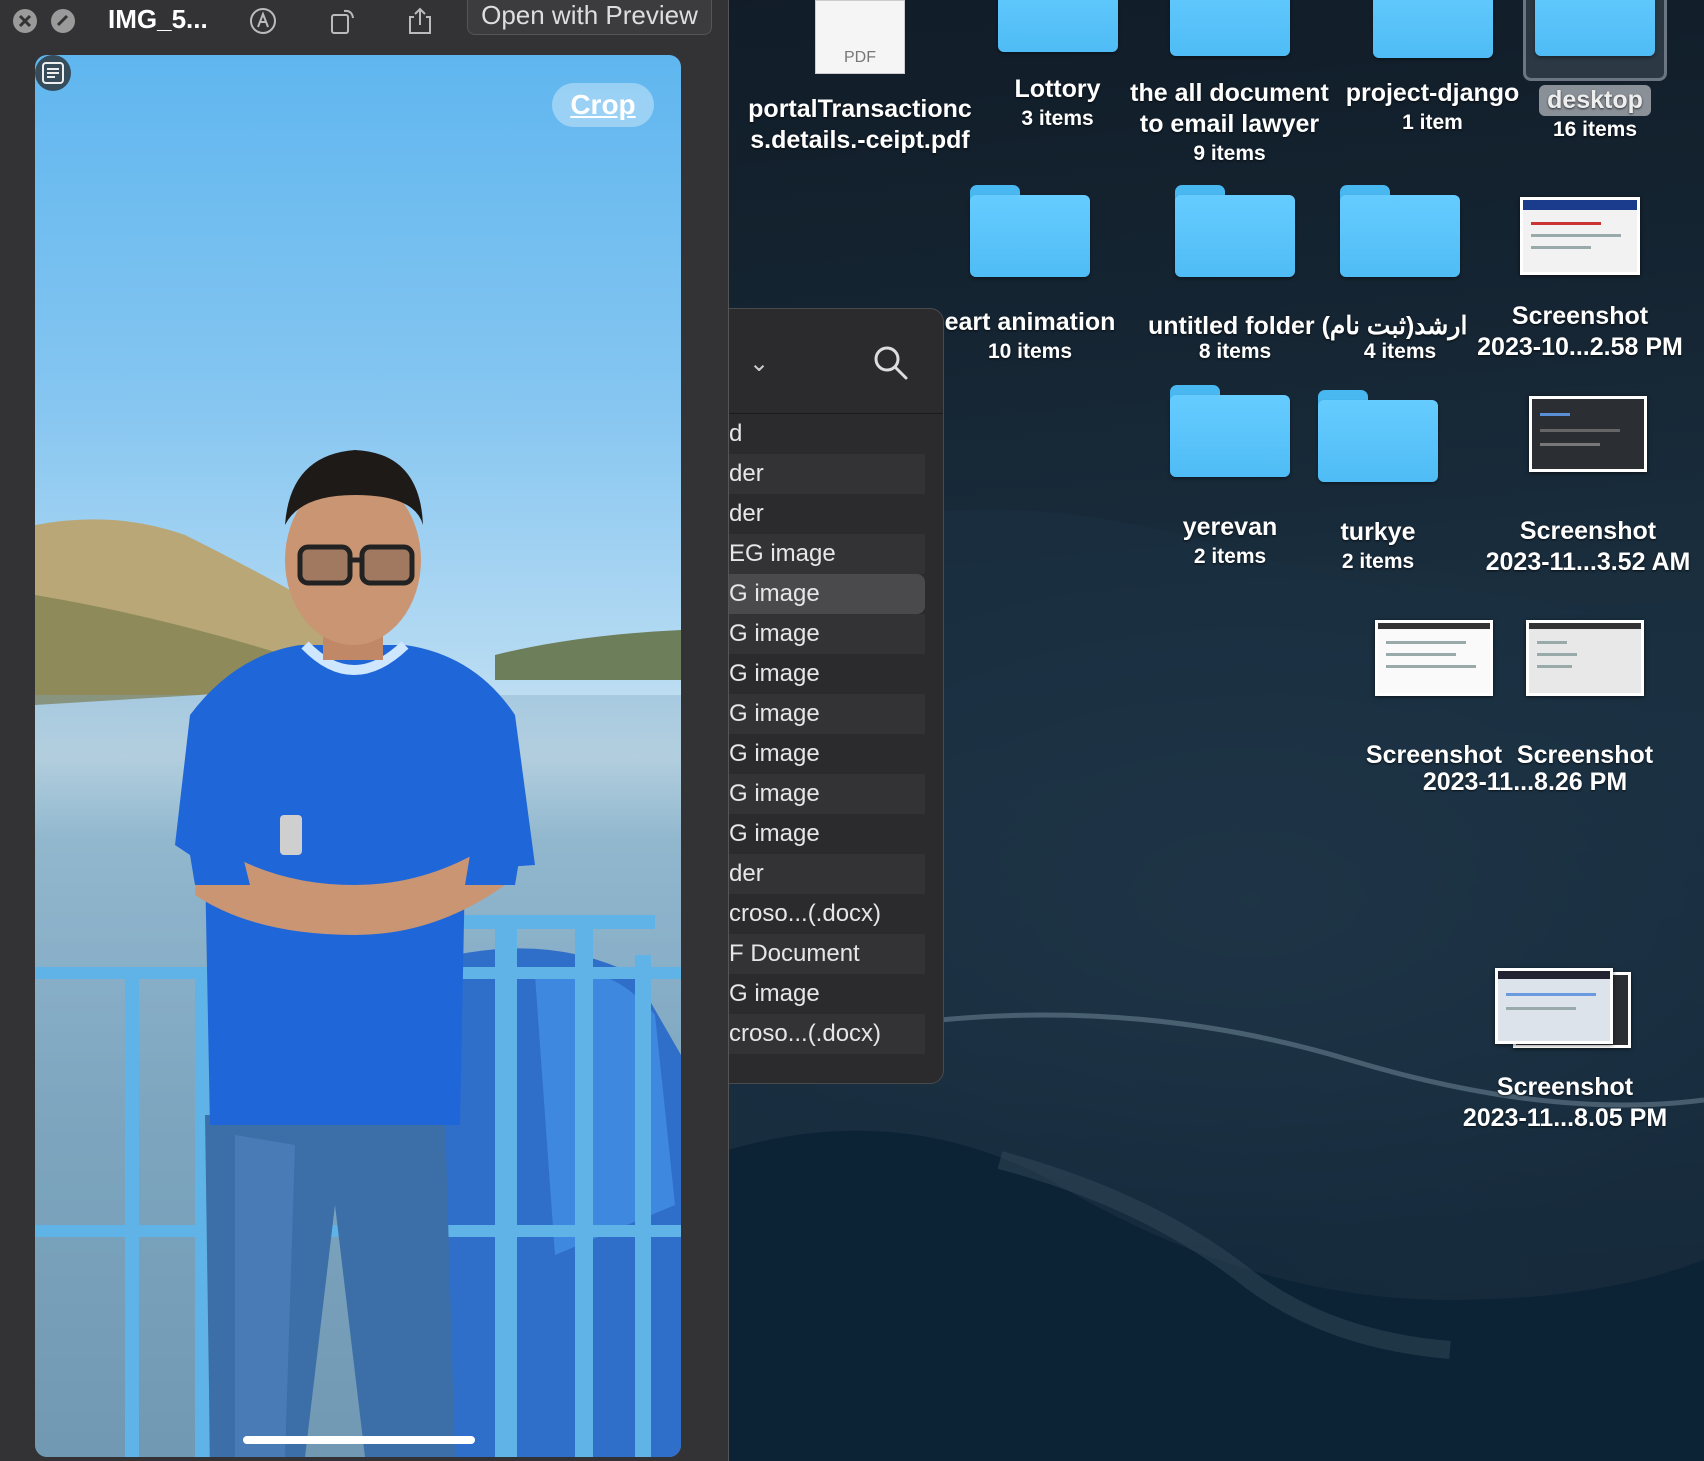  What do you see at coordinates (1588, 562) in the screenshot?
I see `item-label-line2: 2023-11...3.52 AM` at bounding box center [1588, 562].